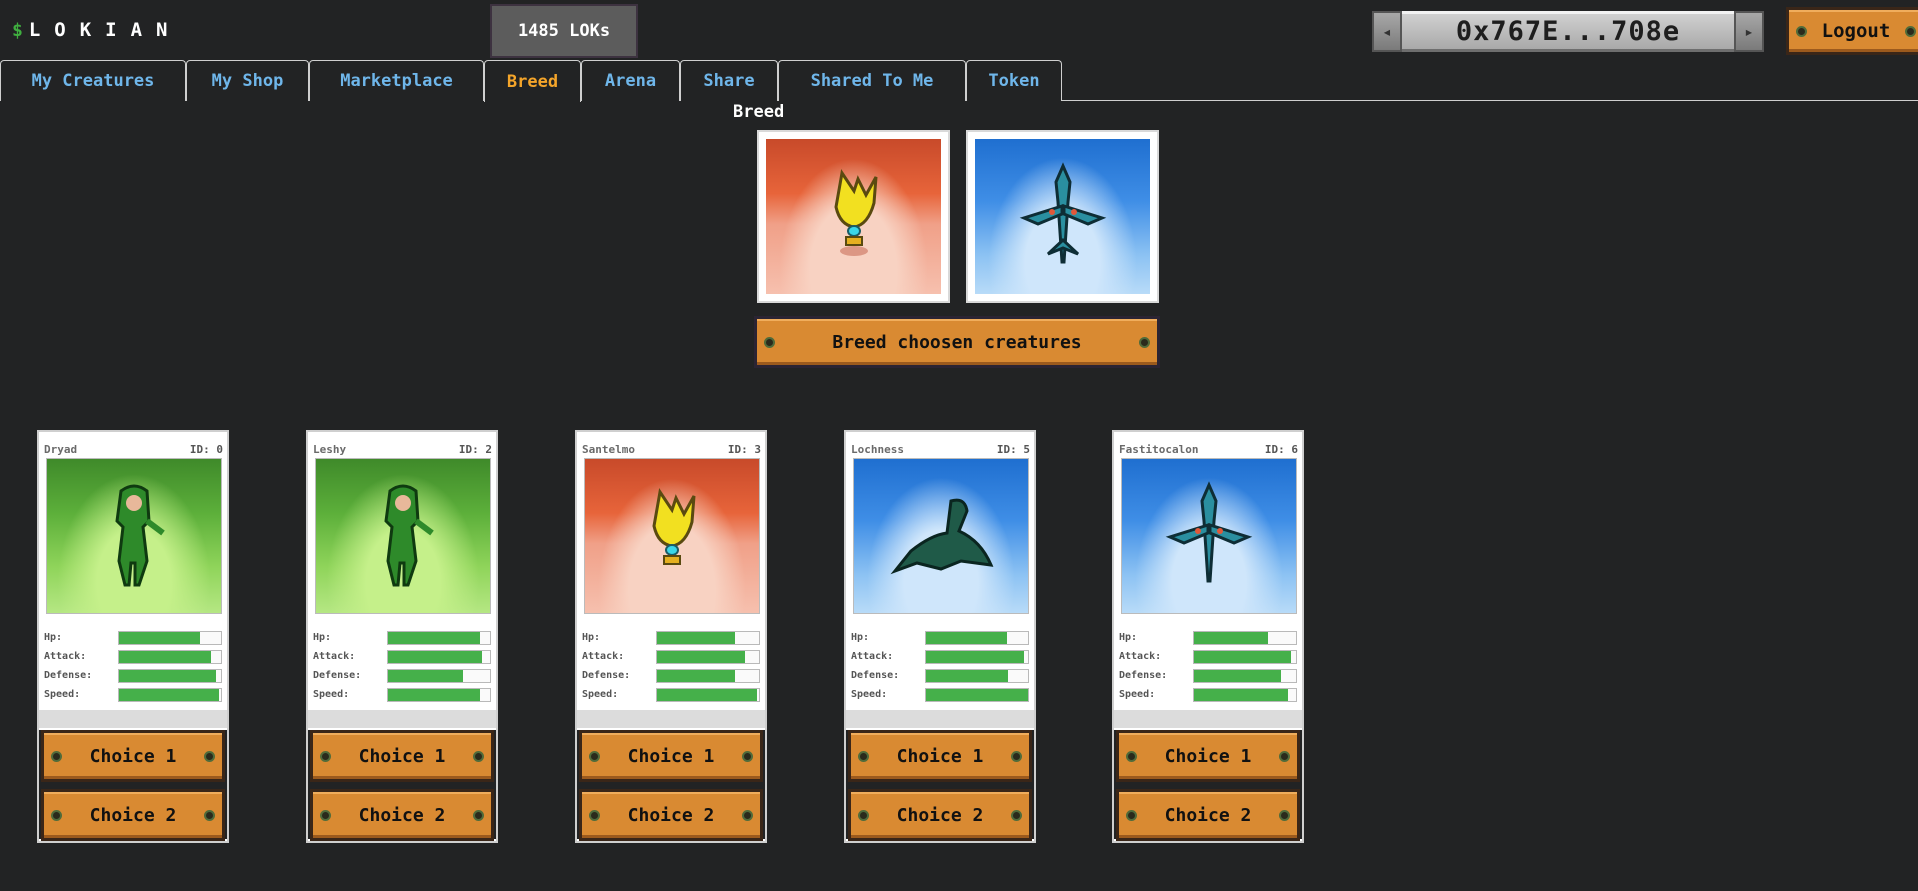 Image resolution: width=1918 pixels, height=891 pixels. What do you see at coordinates (247, 80) in the screenshot?
I see `tab-my-shop: My Shop` at bounding box center [247, 80].